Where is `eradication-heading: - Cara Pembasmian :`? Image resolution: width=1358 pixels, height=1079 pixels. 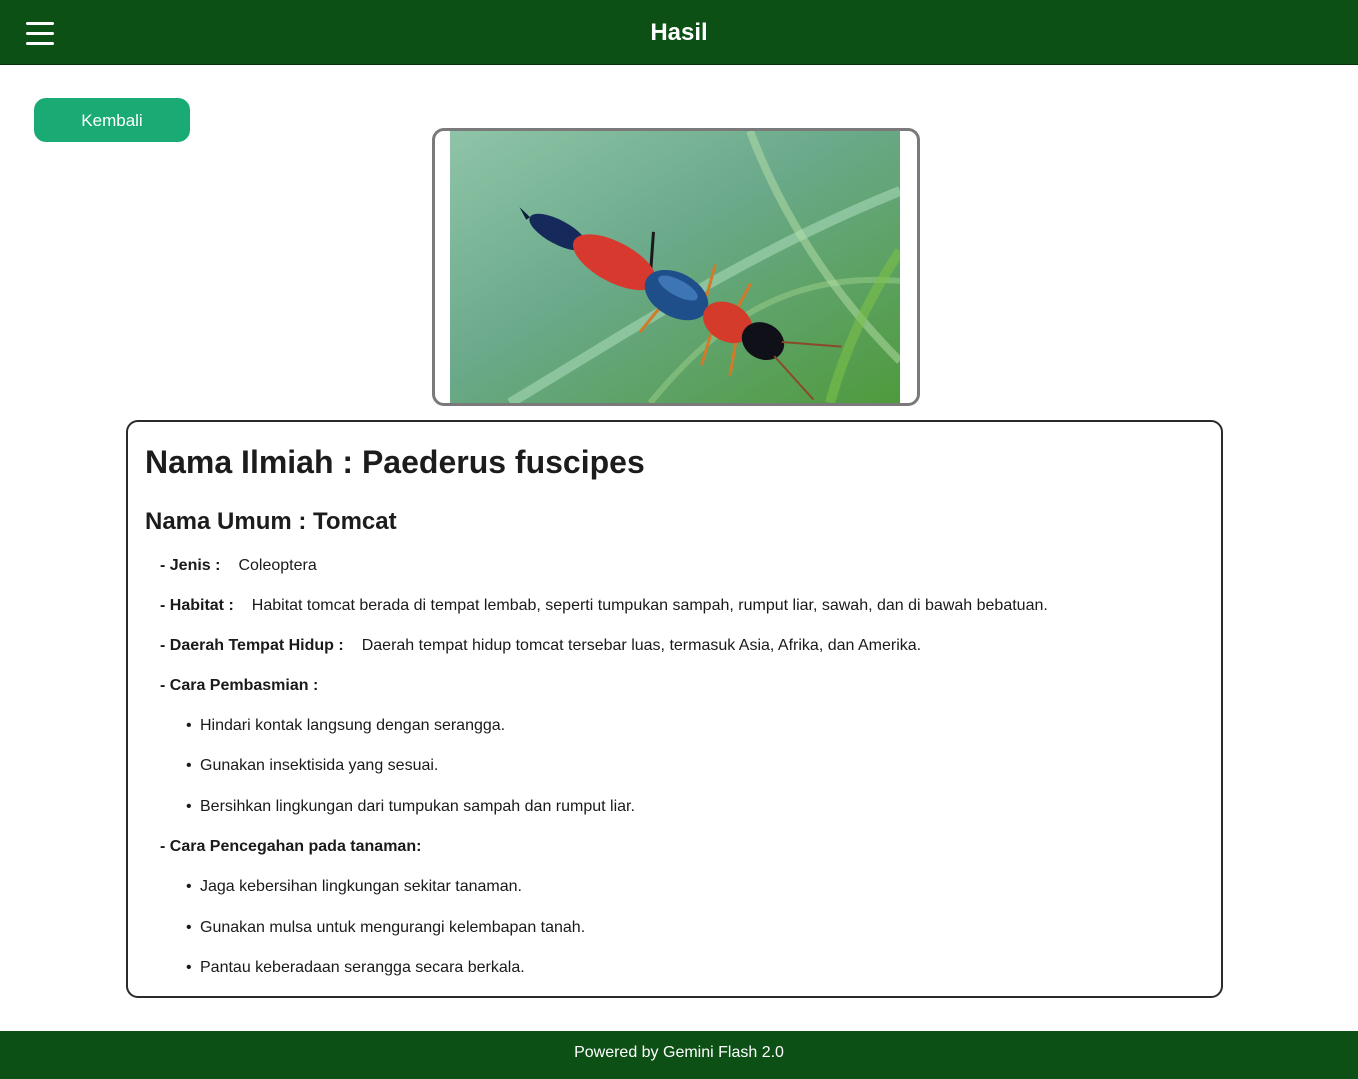 eradication-heading: - Cara Pembasmian : is located at coordinates (239, 686).